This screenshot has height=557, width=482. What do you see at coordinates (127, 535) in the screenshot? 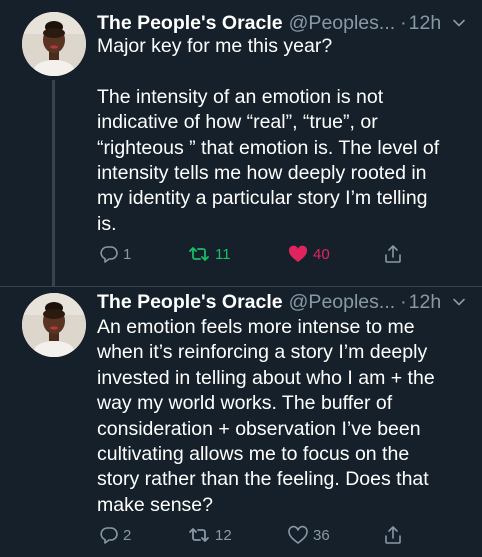
I see `reply-count: 2` at bounding box center [127, 535].